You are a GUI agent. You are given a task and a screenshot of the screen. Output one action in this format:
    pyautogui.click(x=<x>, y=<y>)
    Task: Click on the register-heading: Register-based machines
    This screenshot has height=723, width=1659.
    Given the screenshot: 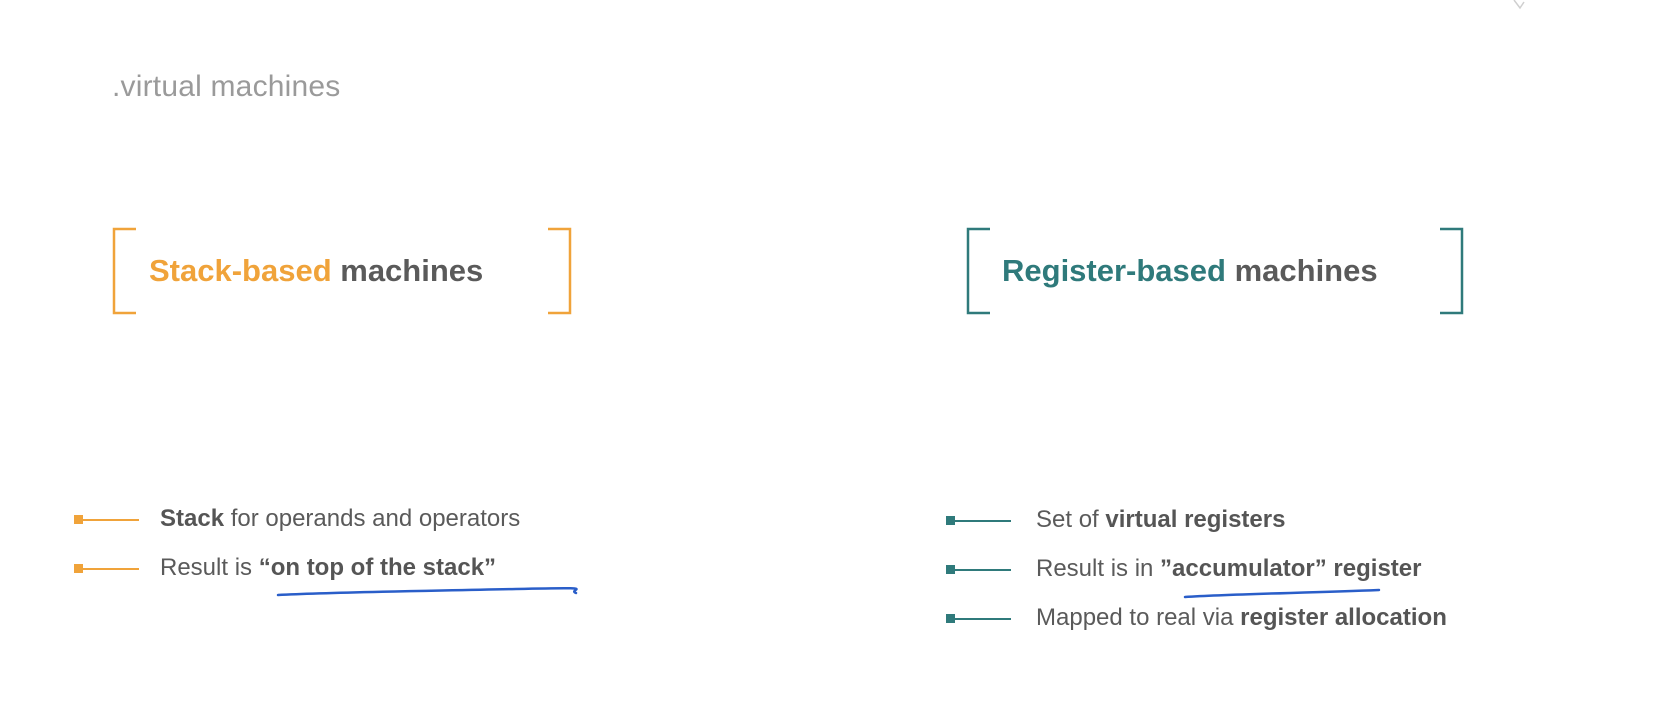 What is the action you would take?
    pyautogui.click(x=1190, y=271)
    